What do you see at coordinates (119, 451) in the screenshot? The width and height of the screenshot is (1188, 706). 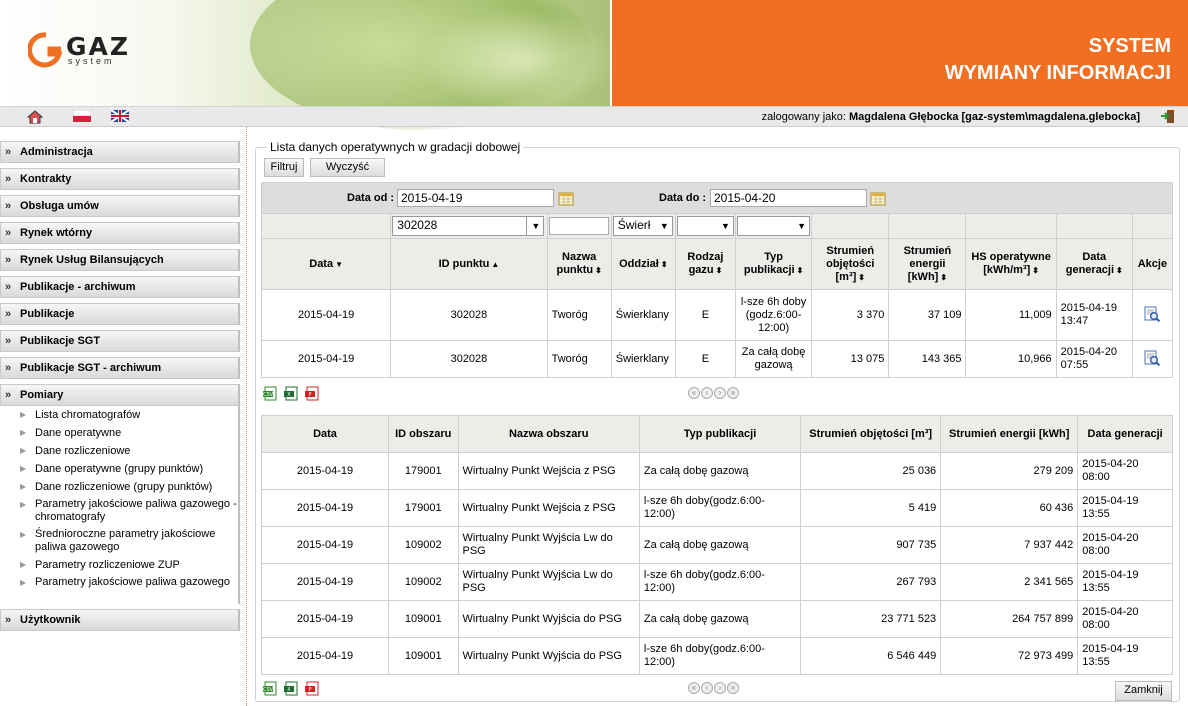 I see `sidebar-subitem-2: ▶ Dane rozliczeniowe` at bounding box center [119, 451].